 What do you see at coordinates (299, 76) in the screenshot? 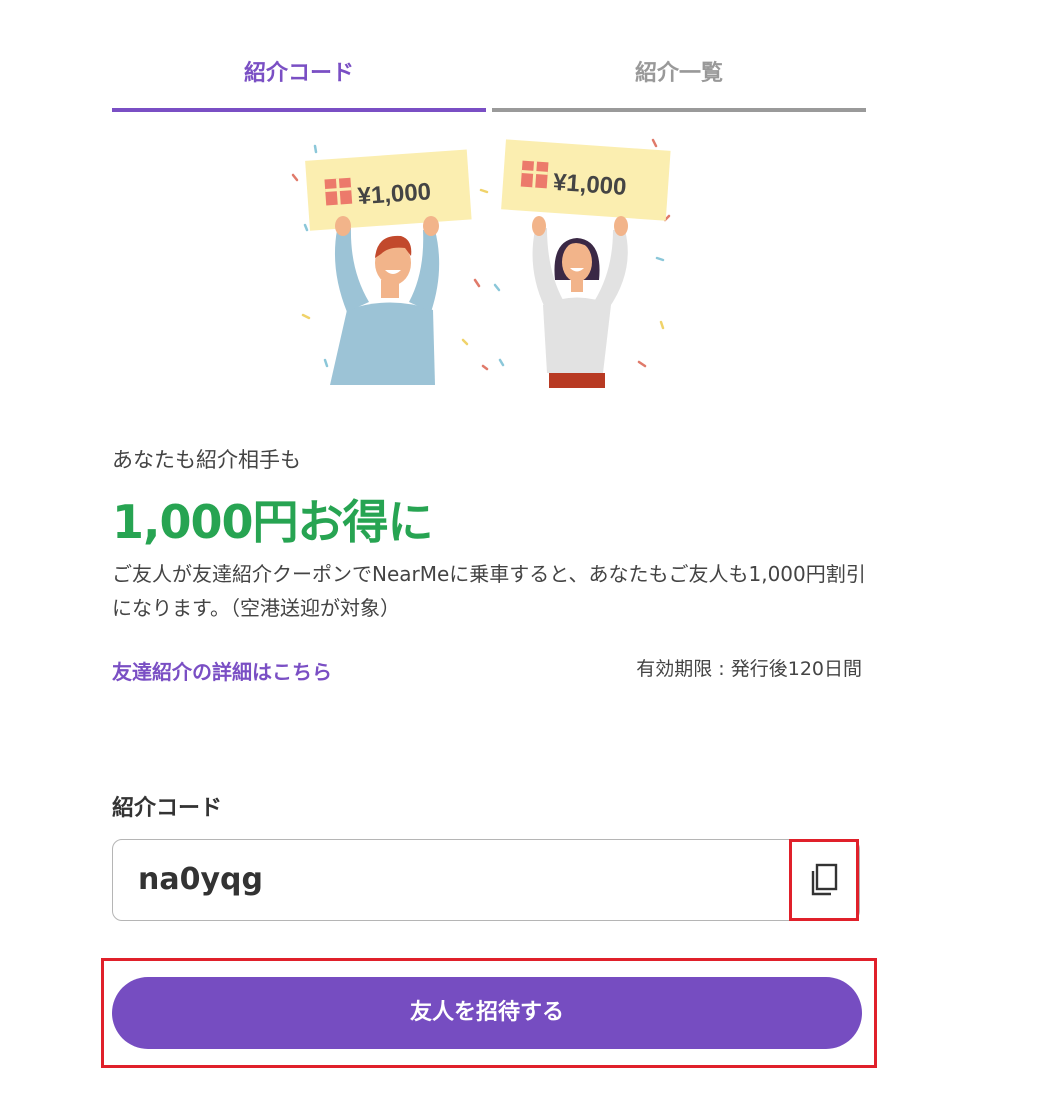
I see `tab-referral-code: 紹介コード` at bounding box center [299, 76].